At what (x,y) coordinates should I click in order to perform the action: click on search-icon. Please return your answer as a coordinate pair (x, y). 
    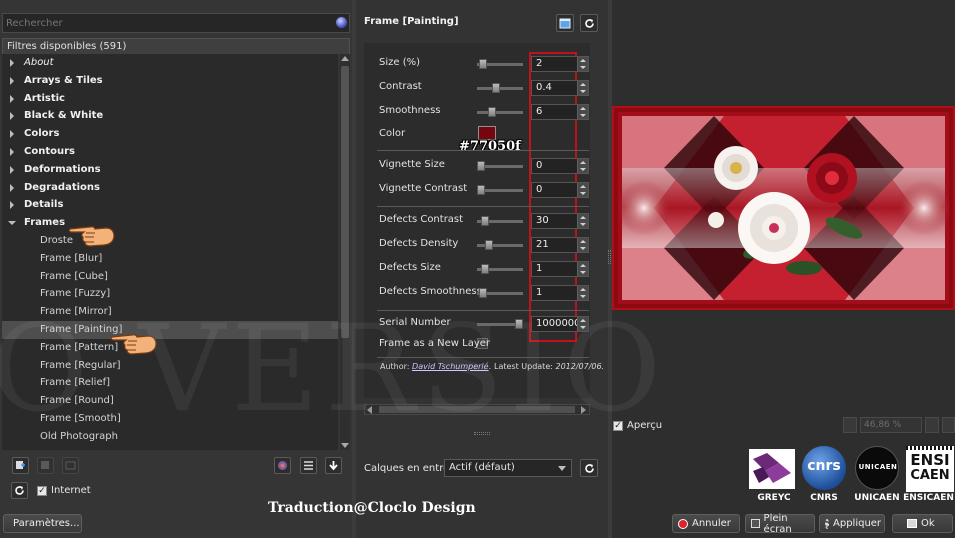
    Looking at the image, I should click on (341, 22).